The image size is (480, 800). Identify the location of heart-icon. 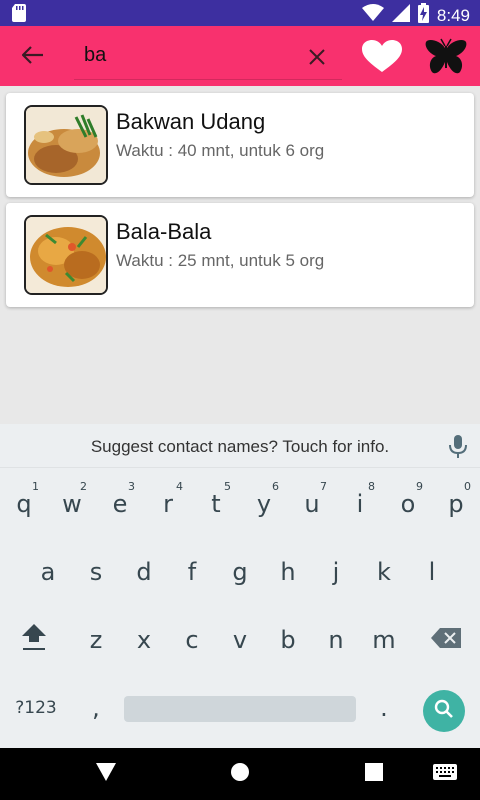
(382, 59).